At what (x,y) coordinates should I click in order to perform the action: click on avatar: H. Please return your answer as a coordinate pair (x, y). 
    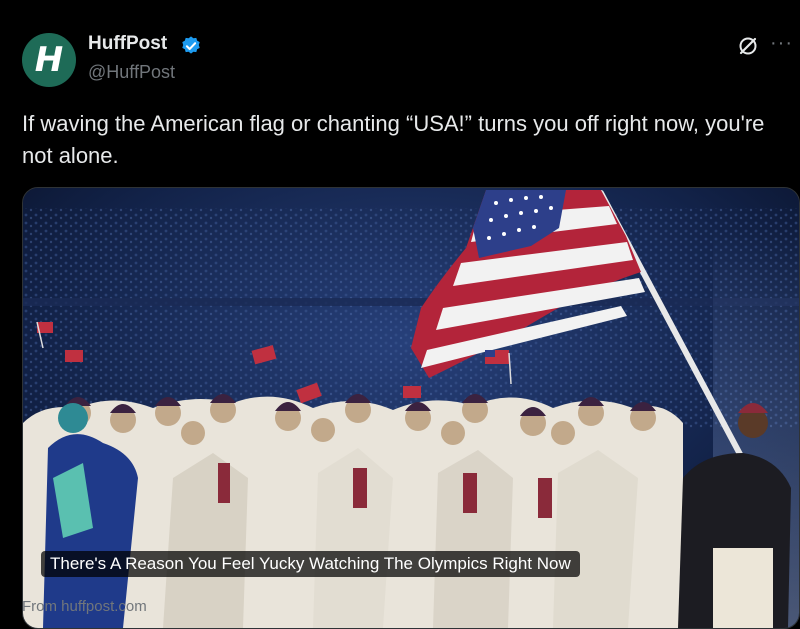
    Looking at the image, I should click on (49, 60).